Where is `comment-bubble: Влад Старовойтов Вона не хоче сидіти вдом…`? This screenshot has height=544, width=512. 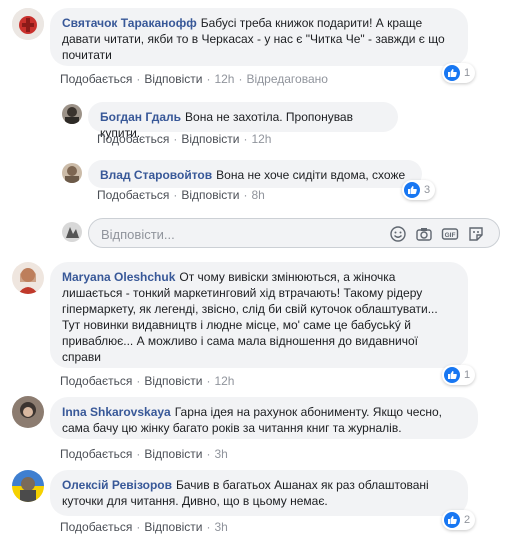 comment-bubble: Влад Старовойтов Вона не хоче сидіти вдом… is located at coordinates (255, 174).